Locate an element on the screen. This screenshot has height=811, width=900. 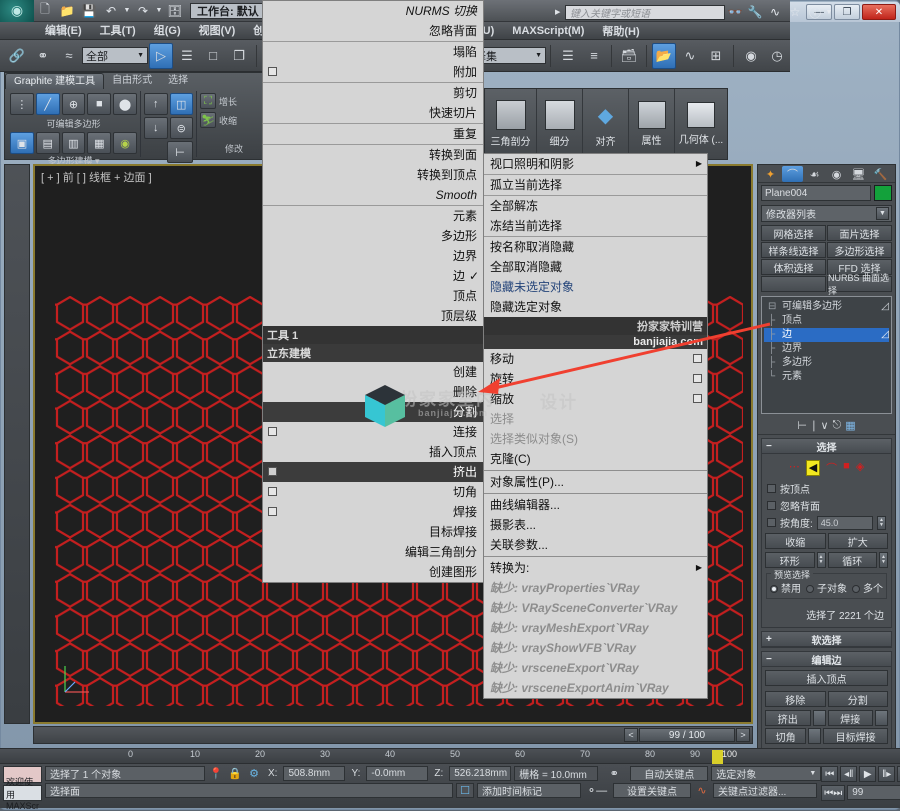
modifier-patch-select: 面片选择 is located at coordinates (859, 233).